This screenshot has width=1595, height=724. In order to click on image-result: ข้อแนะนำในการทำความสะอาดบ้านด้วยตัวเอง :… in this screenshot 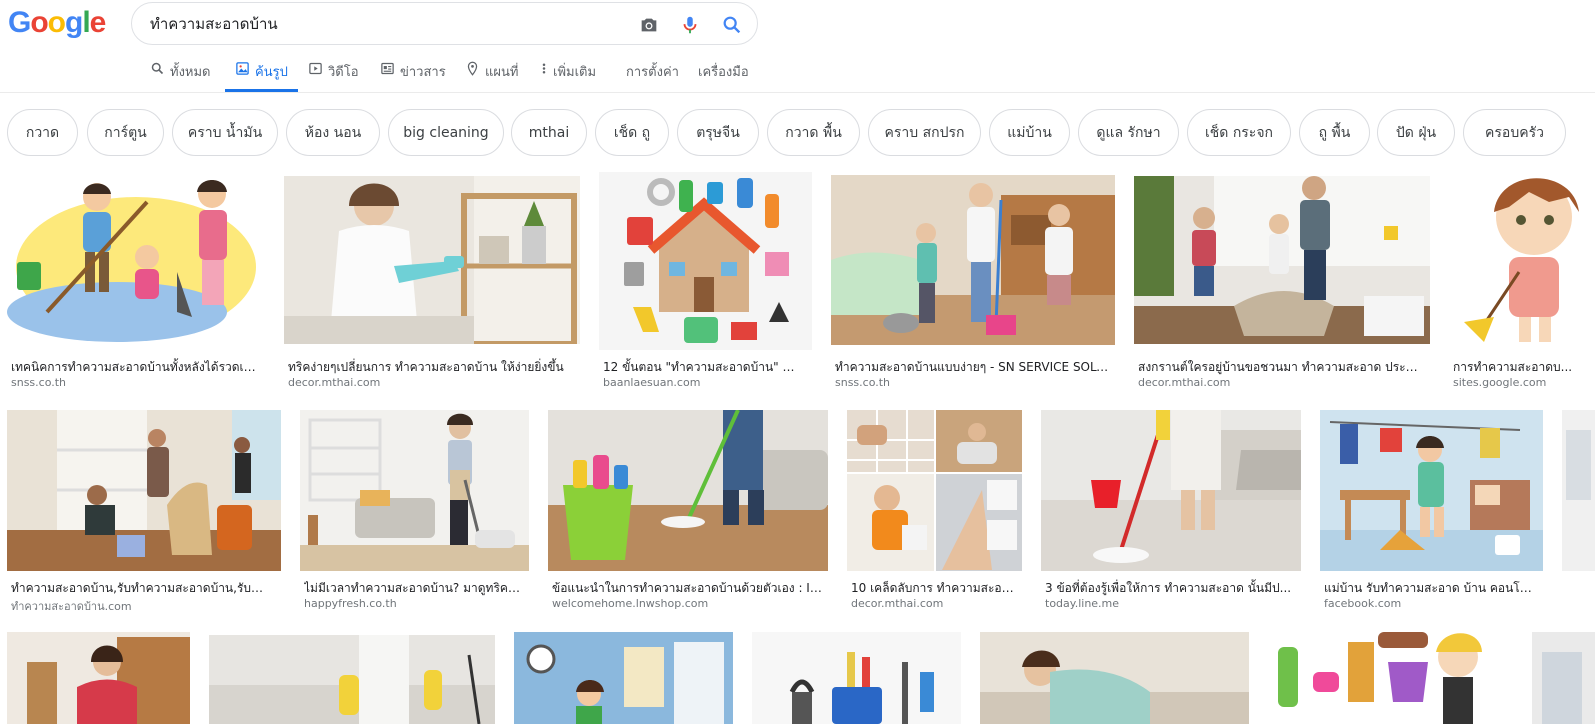, I will do `click(688, 512)`.